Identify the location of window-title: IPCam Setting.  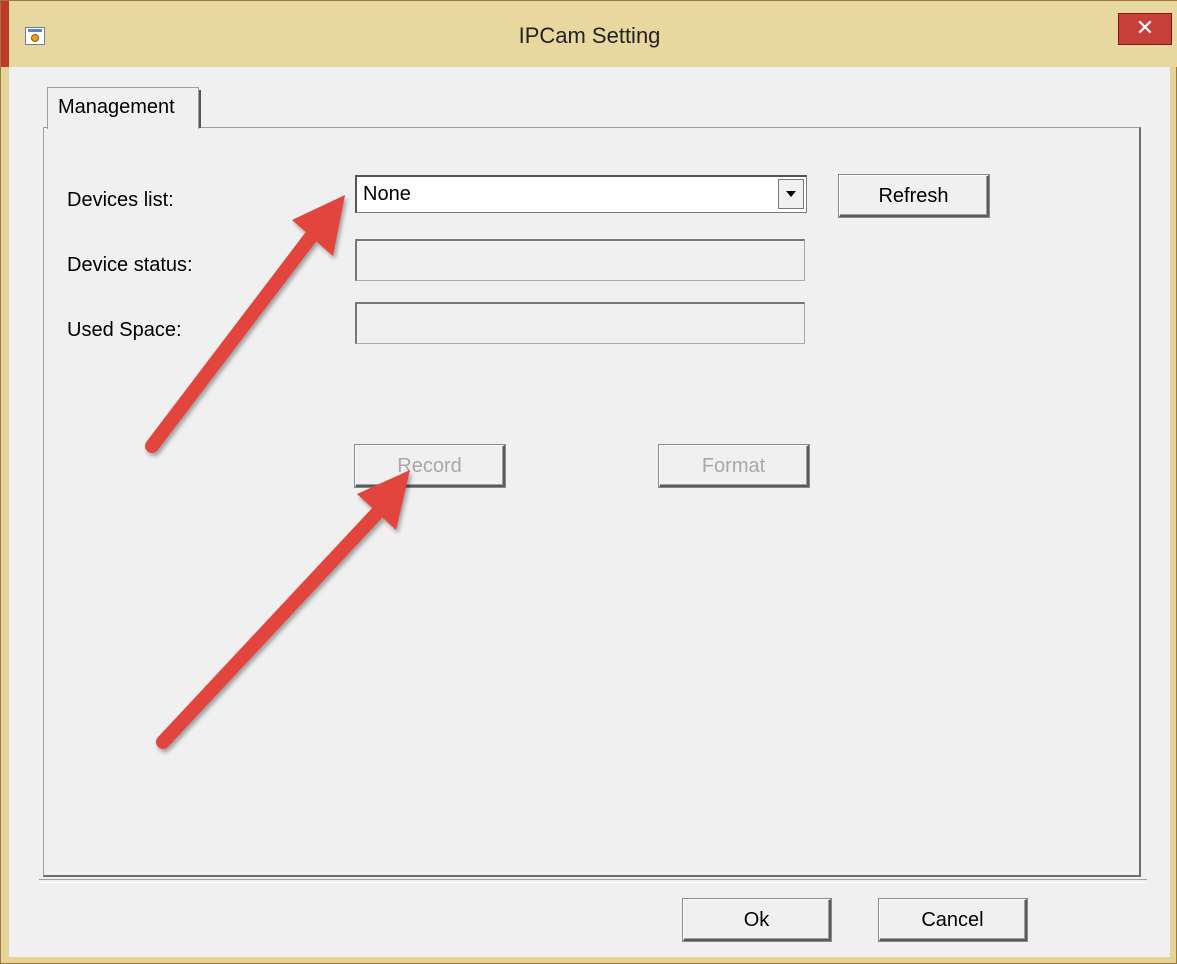
(589, 35).